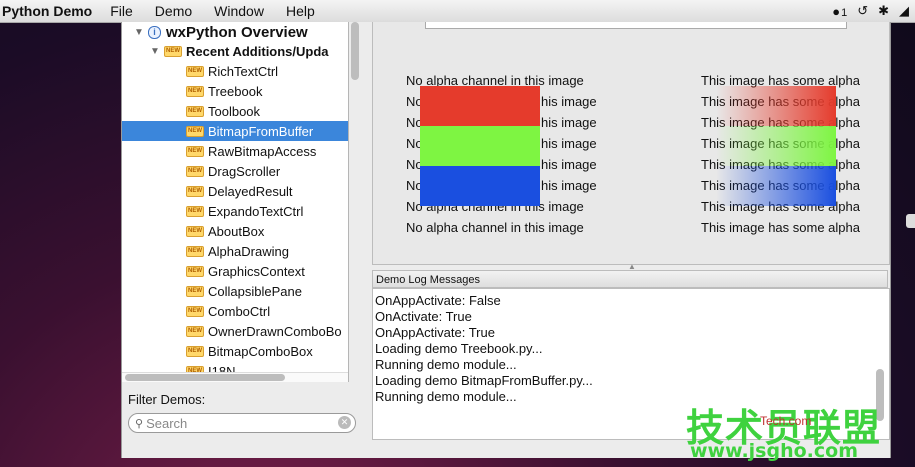 The image size is (915, 467). What do you see at coordinates (630, 279) in the screenshot?
I see `log-header: Demo Log Messages` at bounding box center [630, 279].